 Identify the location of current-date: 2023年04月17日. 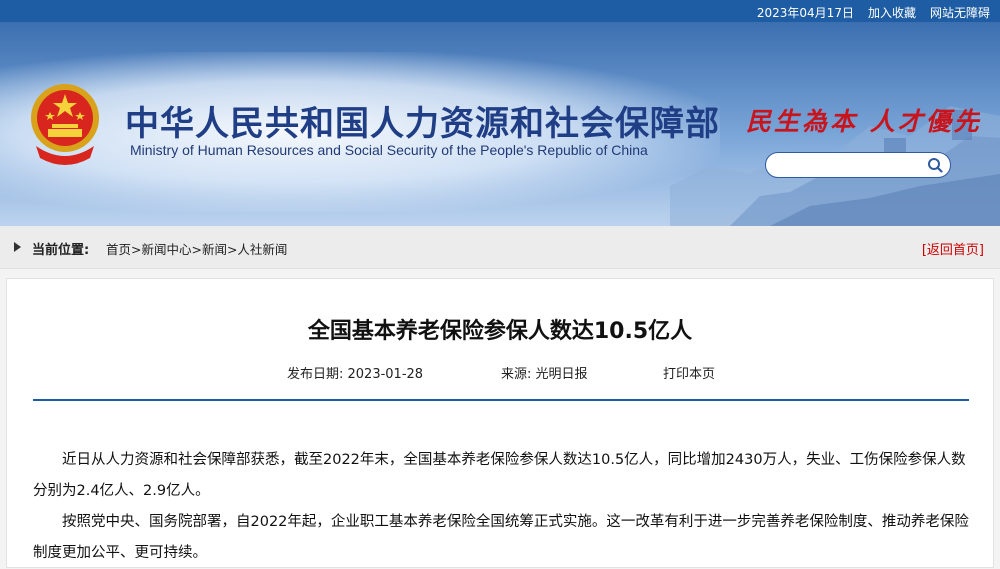
(805, 13).